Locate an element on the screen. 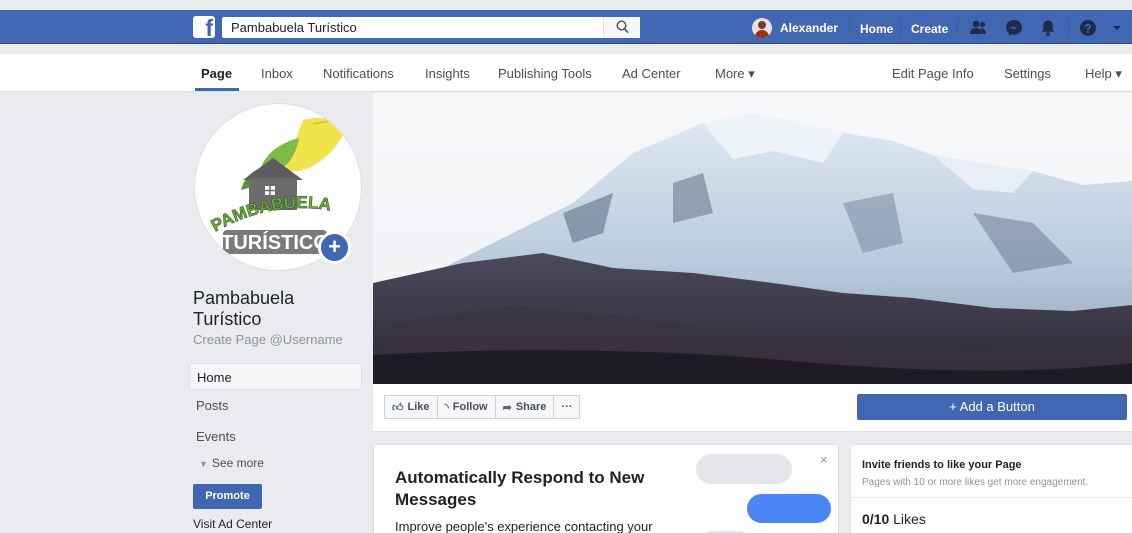  page-title: Pambabuela Turístico is located at coordinates (244, 308).